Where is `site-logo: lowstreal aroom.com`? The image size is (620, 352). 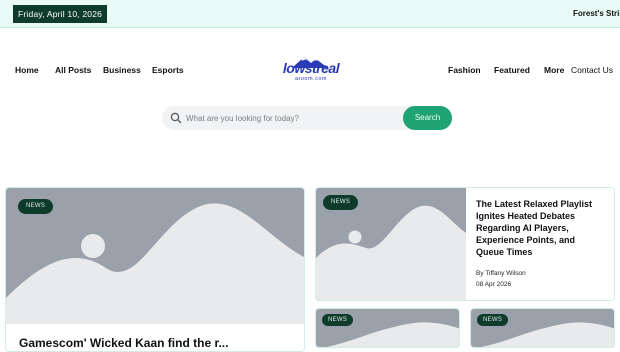
site-logo: lowstreal aroom.com is located at coordinates (311, 70).